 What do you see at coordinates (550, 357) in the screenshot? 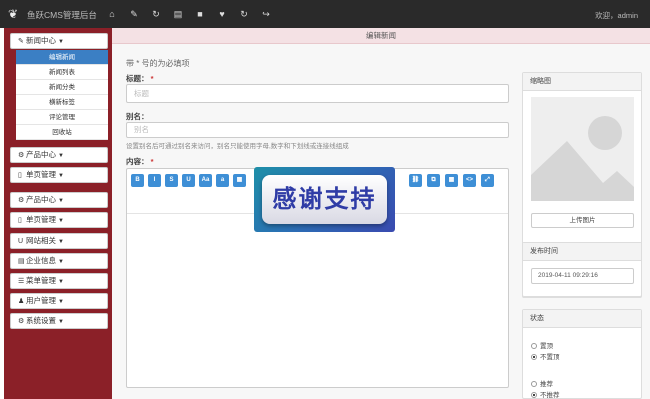
I see `radio-label: 不置顶` at bounding box center [550, 357].